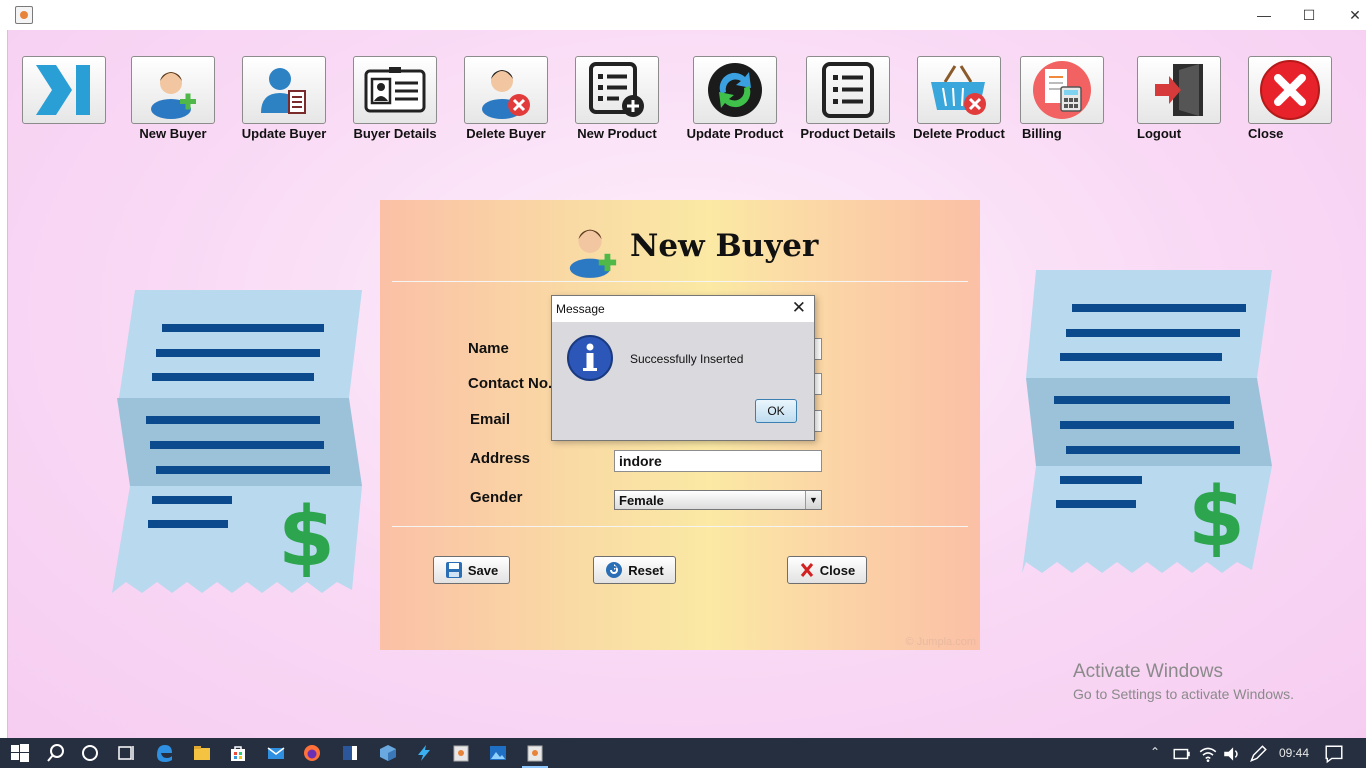  What do you see at coordinates (1309, 15) in the screenshot?
I see `maximize-button: ☐` at bounding box center [1309, 15].